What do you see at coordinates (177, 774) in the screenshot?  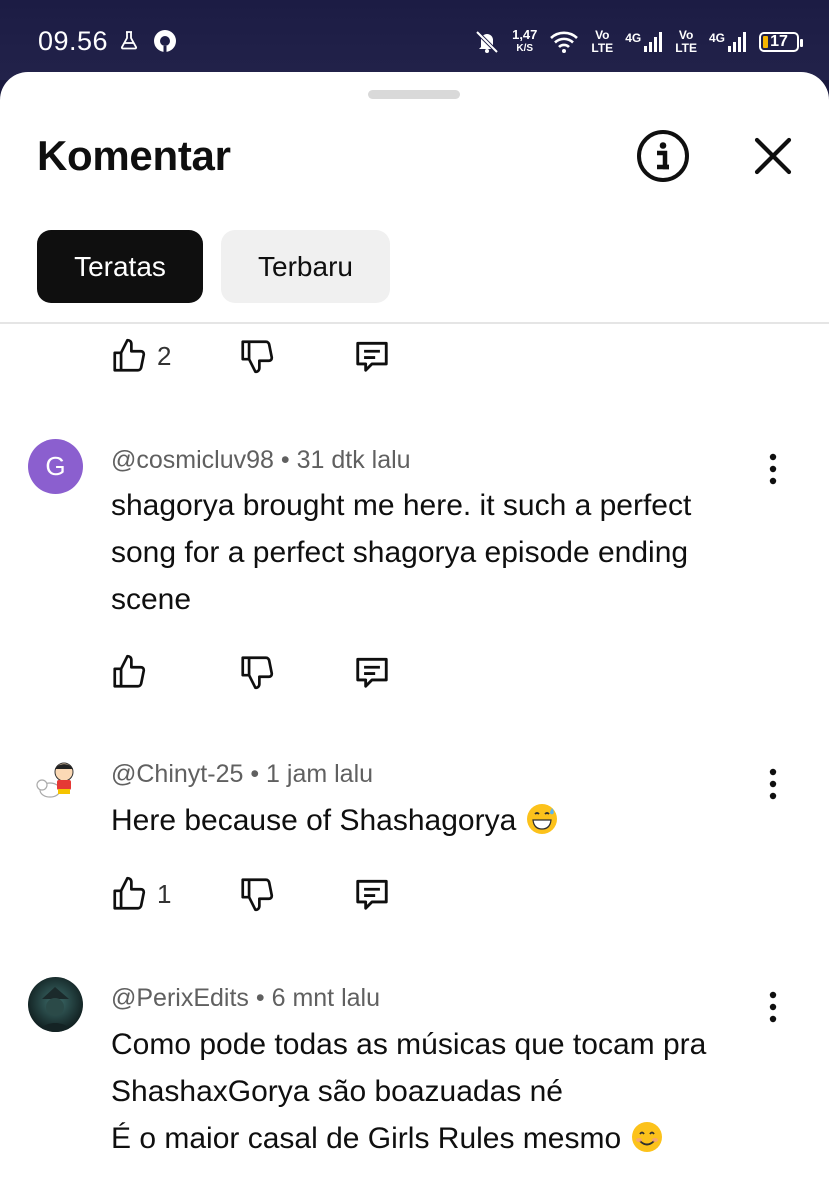 I see `comment-author: @Chinyt-25` at bounding box center [177, 774].